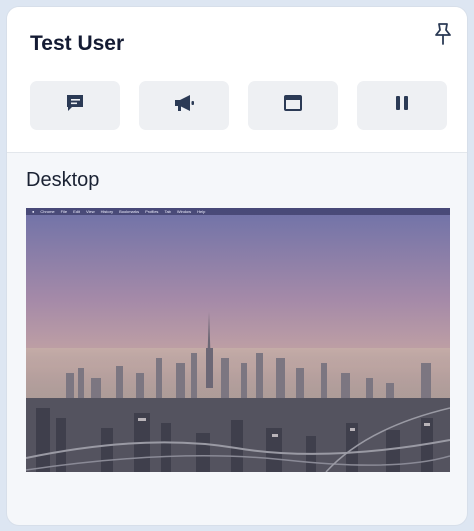 The image size is (474, 531). What do you see at coordinates (443, 34) in the screenshot?
I see `pin-icon` at bounding box center [443, 34].